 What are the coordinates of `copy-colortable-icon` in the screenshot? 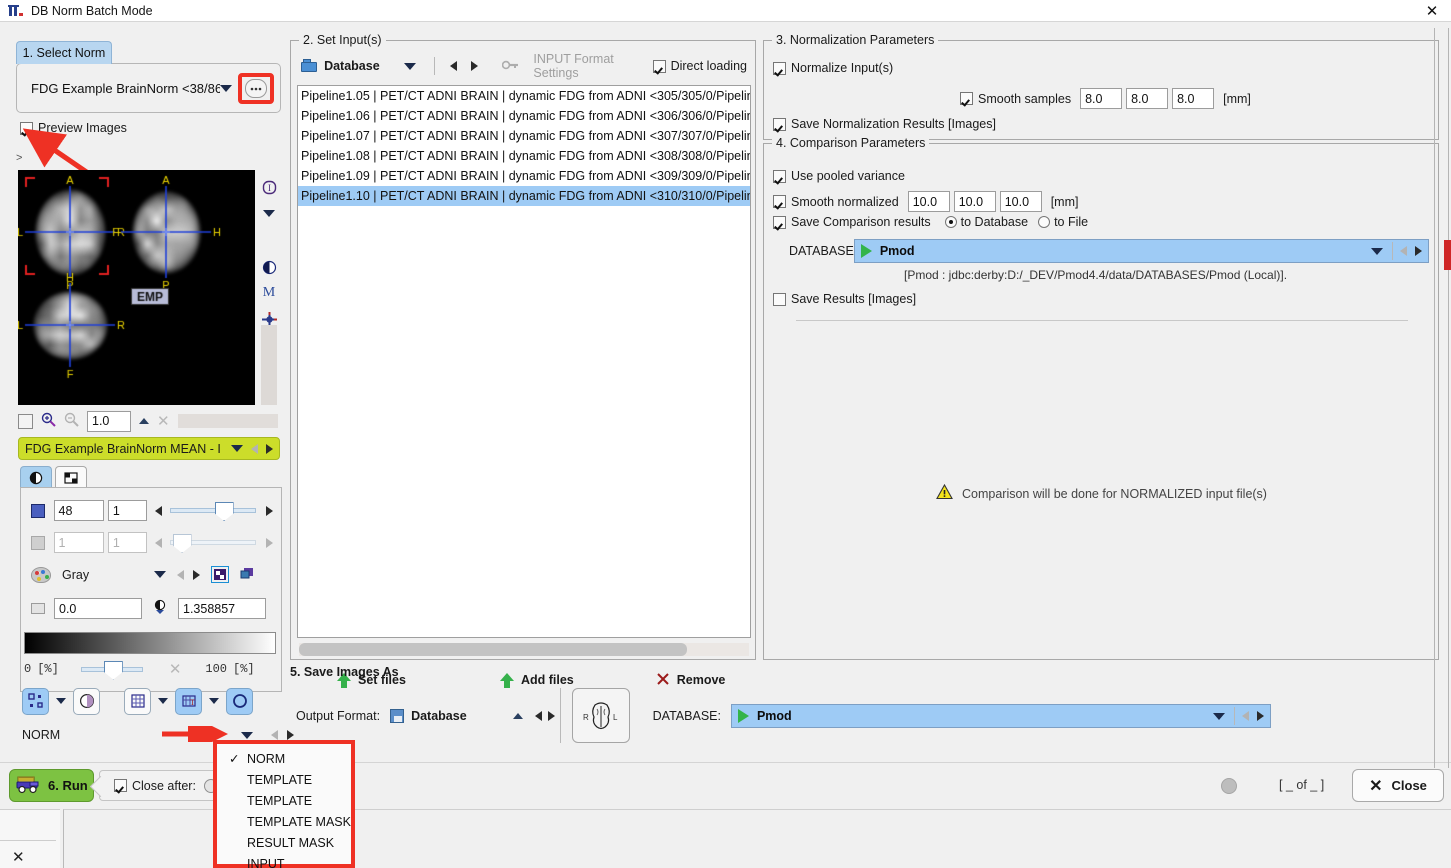 It's located at (248, 574).